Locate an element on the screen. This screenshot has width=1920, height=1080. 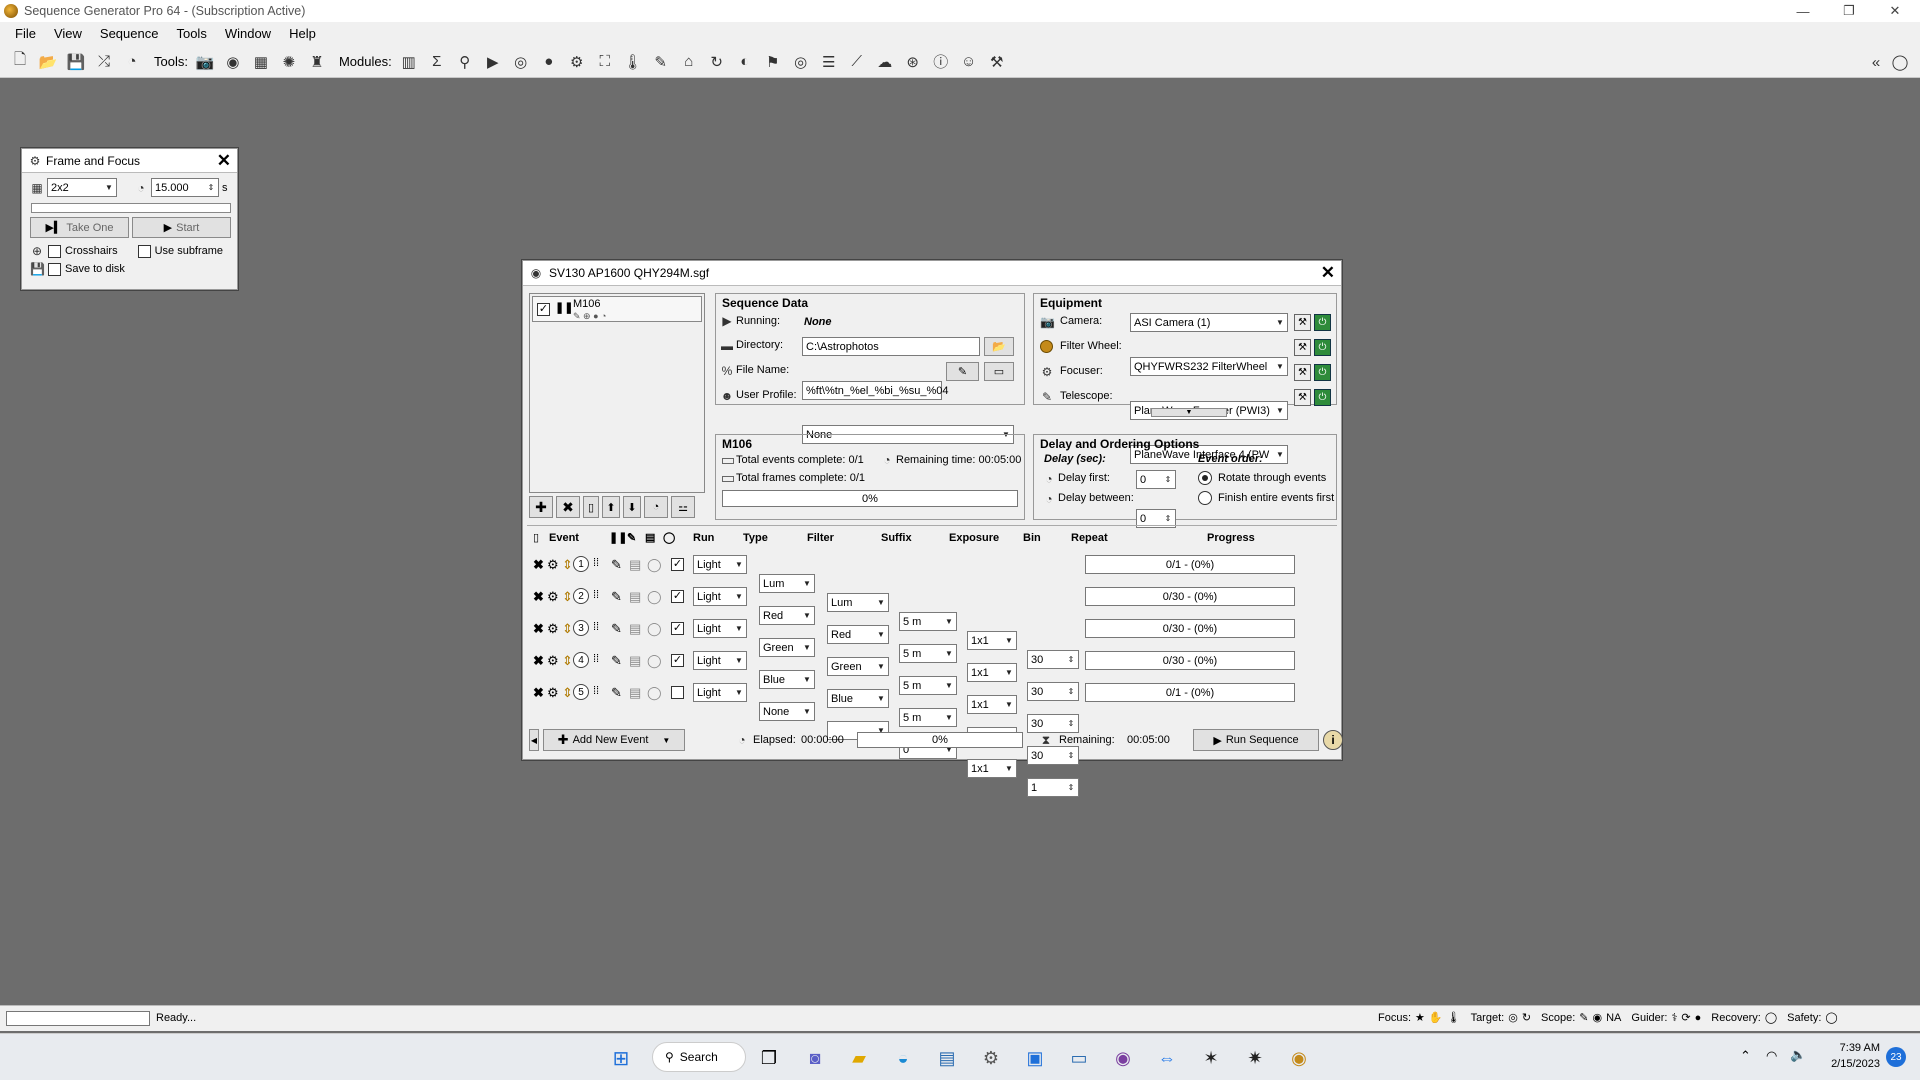
status-focus-hand-icon: ✋ is located at coordinates (1436, 1017).